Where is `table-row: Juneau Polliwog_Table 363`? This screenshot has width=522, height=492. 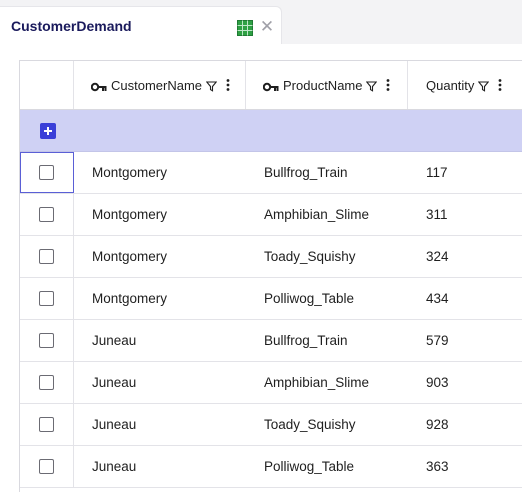 table-row: Juneau Polliwog_Table 363 is located at coordinates (271, 467).